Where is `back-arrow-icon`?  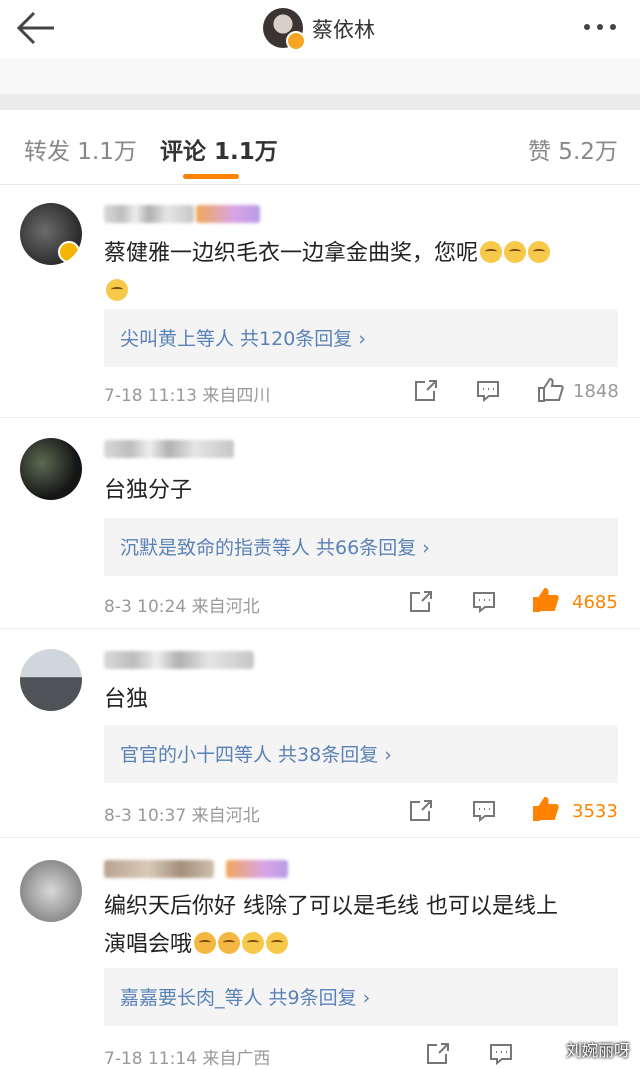 back-arrow-icon is located at coordinates (36, 28).